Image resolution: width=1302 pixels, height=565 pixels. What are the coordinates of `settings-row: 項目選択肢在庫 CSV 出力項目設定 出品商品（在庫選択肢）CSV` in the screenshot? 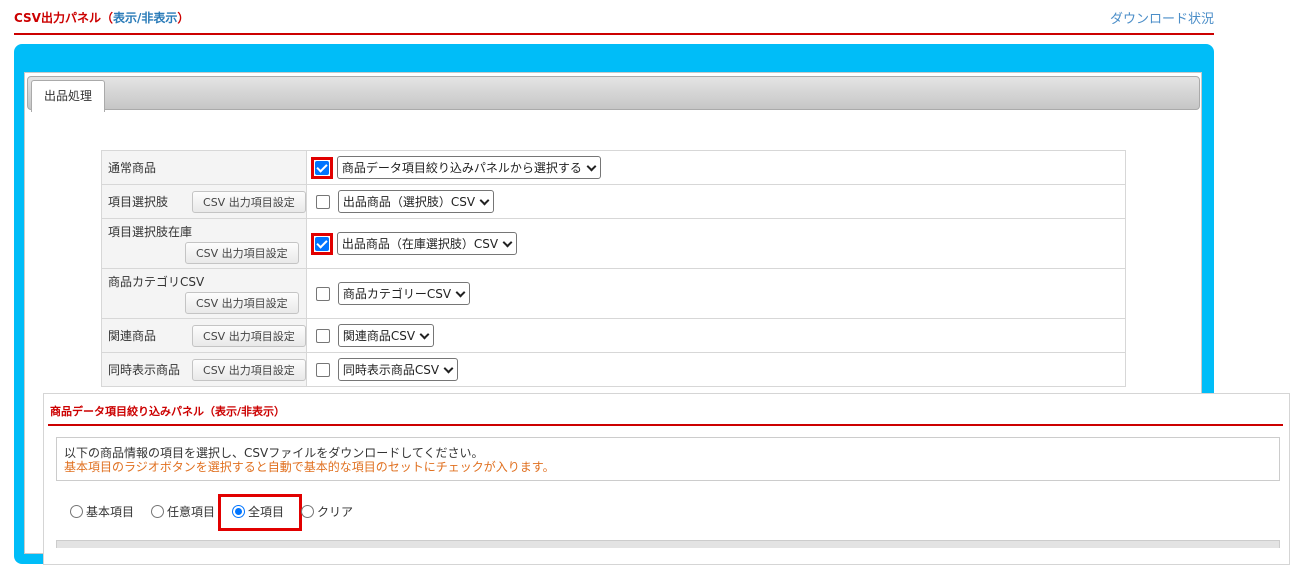 It's located at (613, 243).